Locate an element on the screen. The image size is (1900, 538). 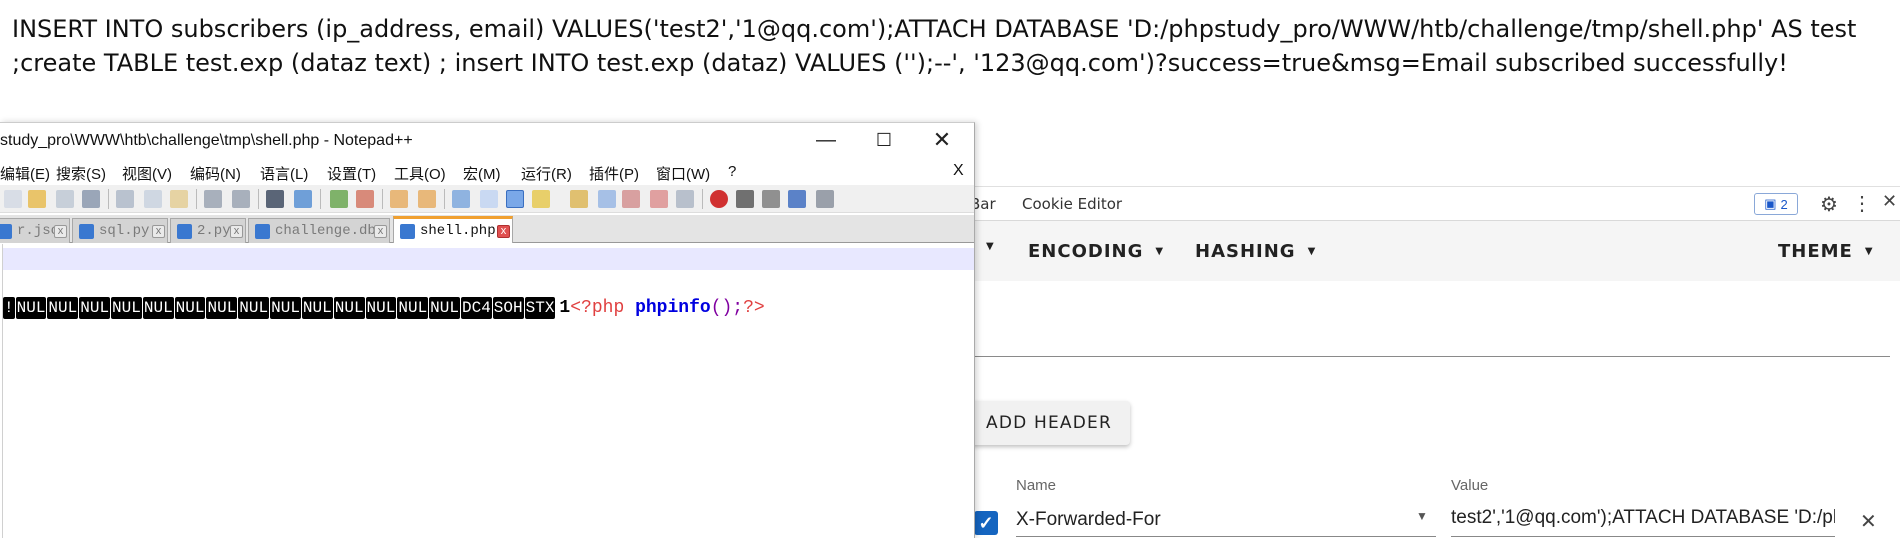
menu-macro: 宏(M) is located at coordinates (482, 173).